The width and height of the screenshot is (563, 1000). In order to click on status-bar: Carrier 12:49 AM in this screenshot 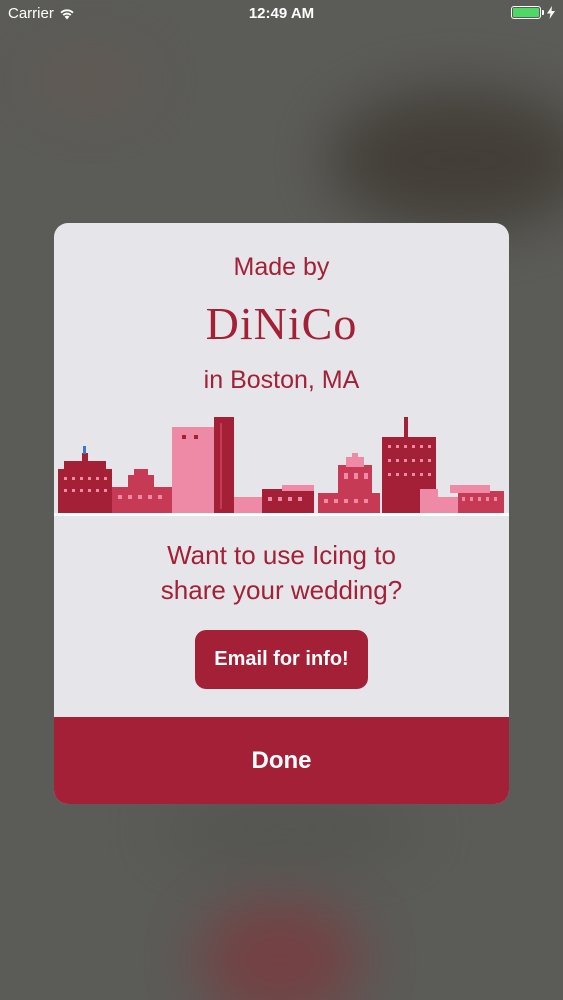, I will do `click(281, 15)`.